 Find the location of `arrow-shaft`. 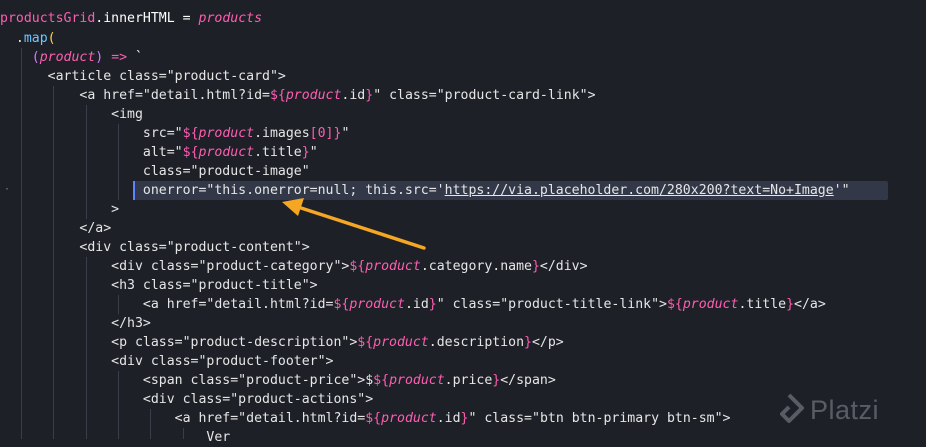

arrow-shaft is located at coordinates (361, 227).